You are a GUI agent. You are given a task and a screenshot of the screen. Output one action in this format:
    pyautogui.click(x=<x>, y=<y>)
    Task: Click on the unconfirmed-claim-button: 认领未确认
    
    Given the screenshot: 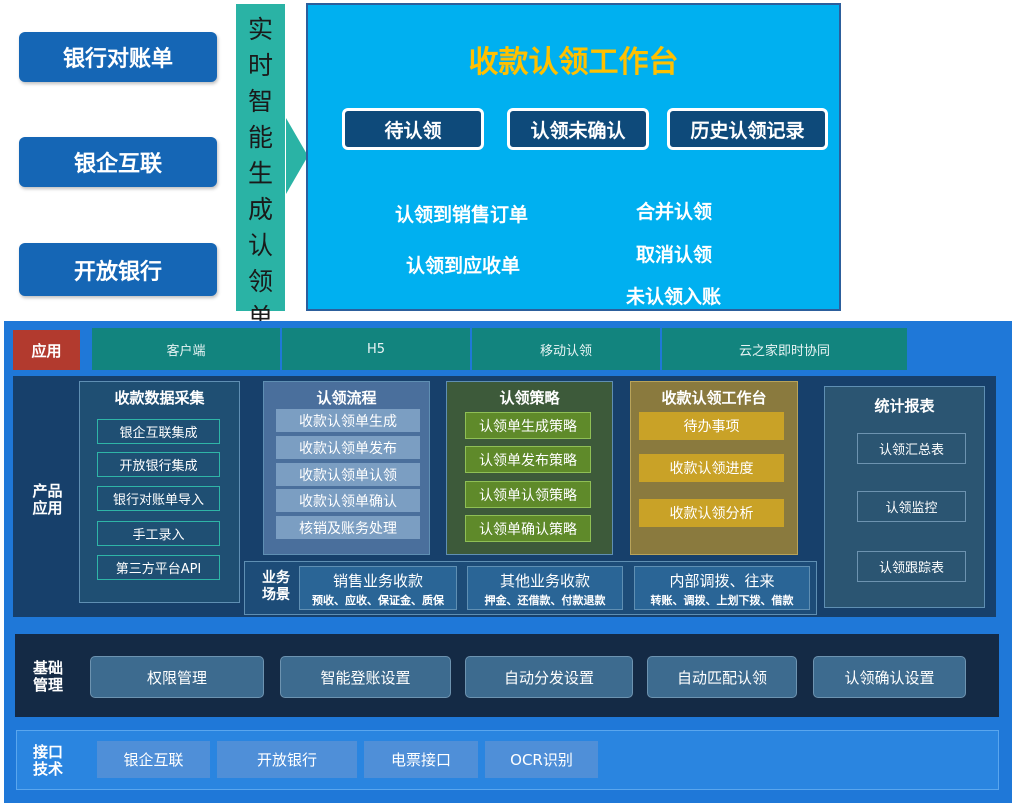 What is the action you would take?
    pyautogui.click(x=578, y=129)
    